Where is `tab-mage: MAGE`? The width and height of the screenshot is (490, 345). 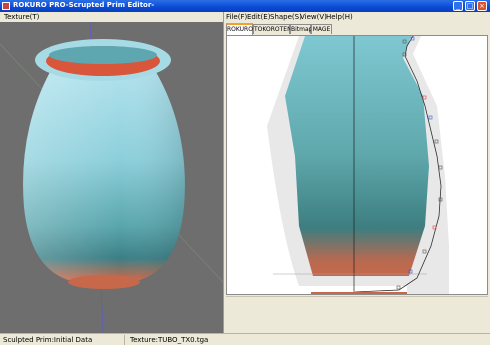 tab-mage: MAGE is located at coordinates (321, 29).